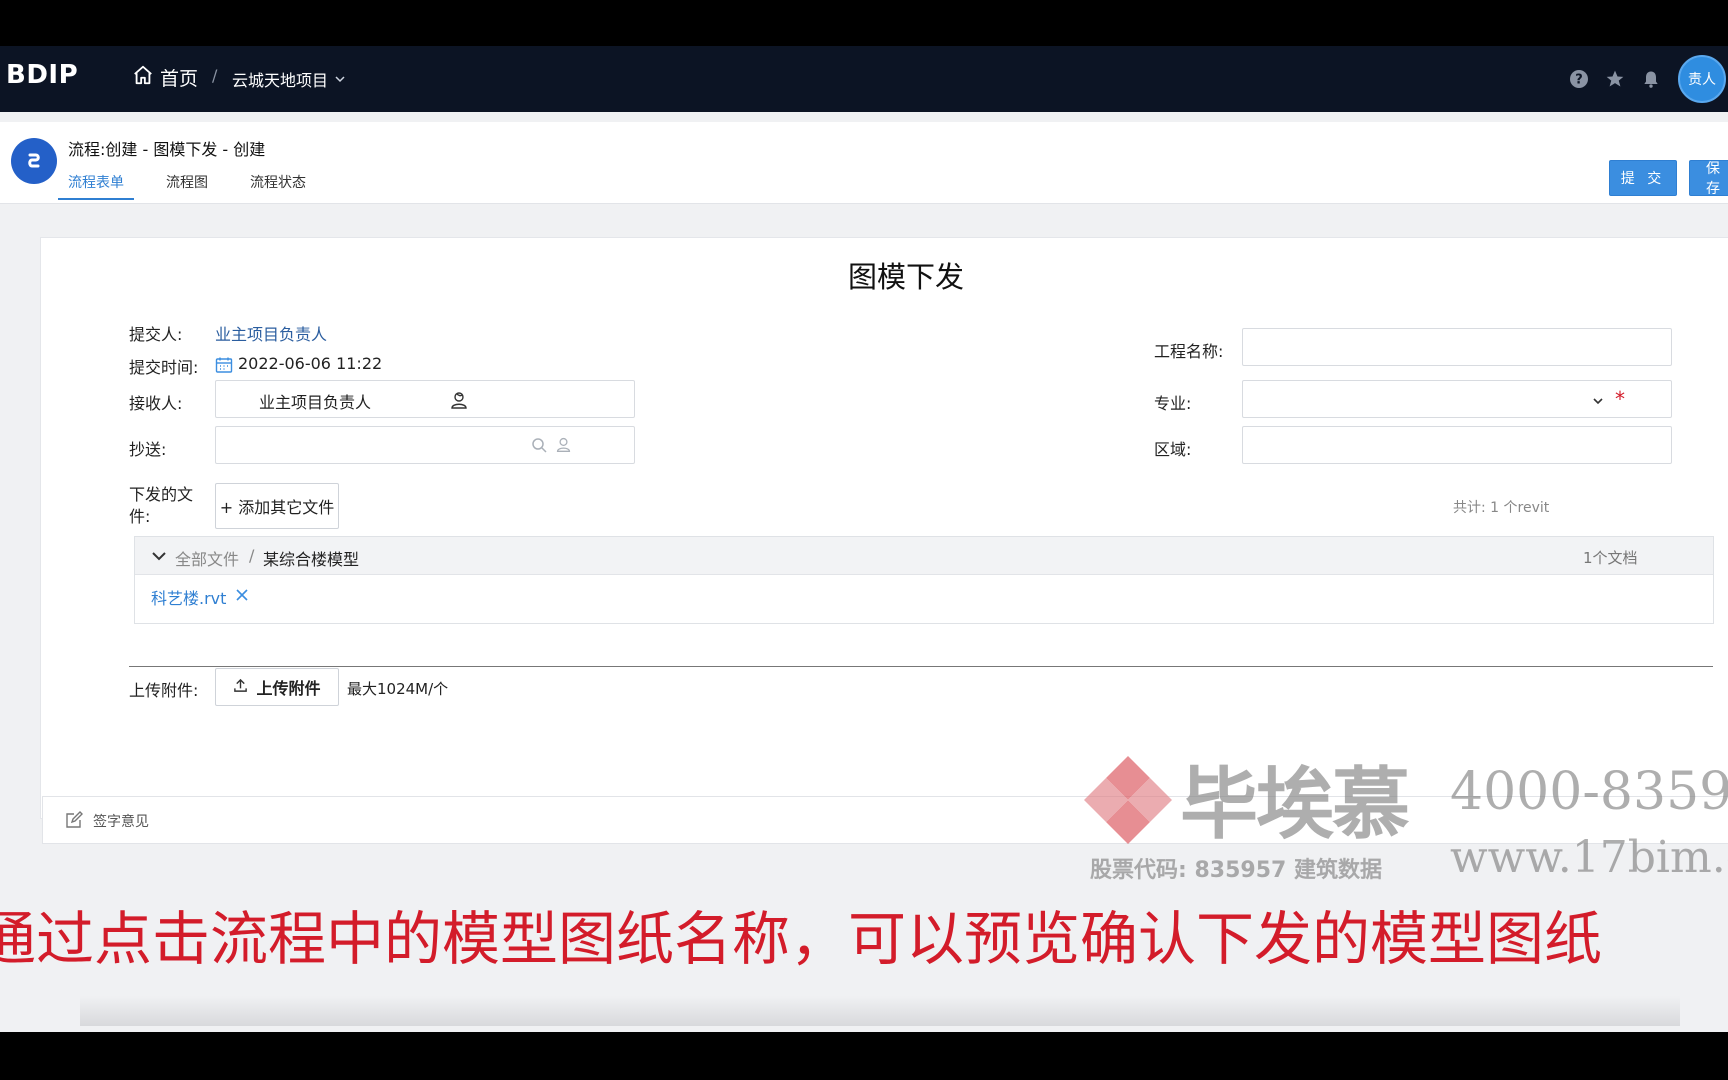  I want to click on sign-opinion-label: 签字意见, so click(121, 822).